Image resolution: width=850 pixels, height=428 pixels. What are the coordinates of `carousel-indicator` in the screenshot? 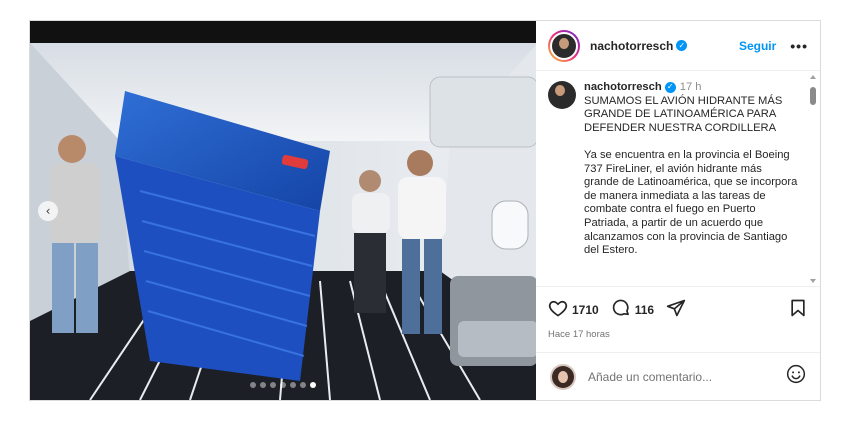 It's located at (283, 385).